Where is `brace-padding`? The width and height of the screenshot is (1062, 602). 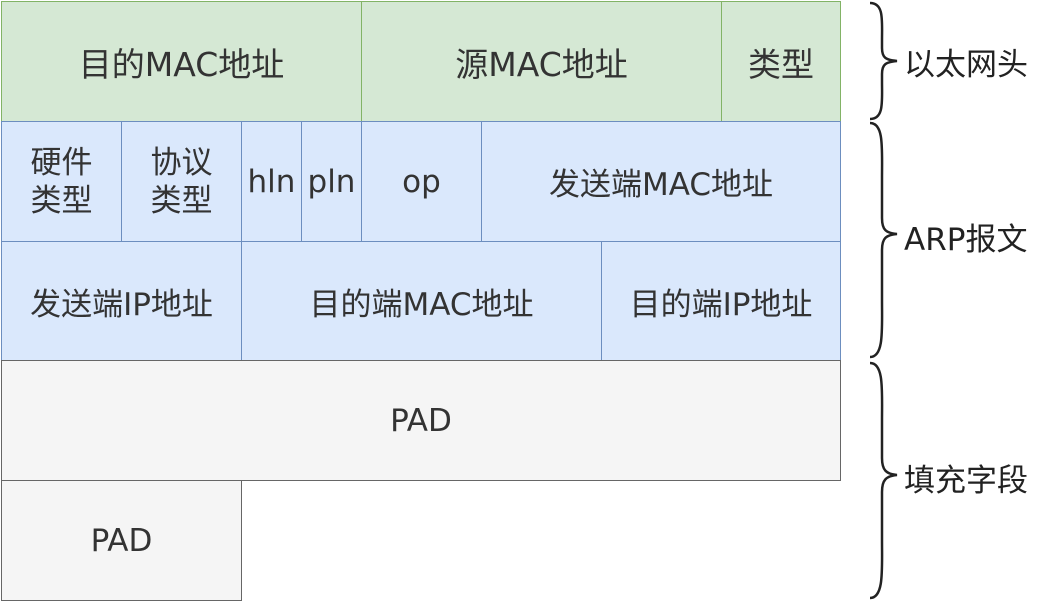
brace-padding is located at coordinates (883, 480).